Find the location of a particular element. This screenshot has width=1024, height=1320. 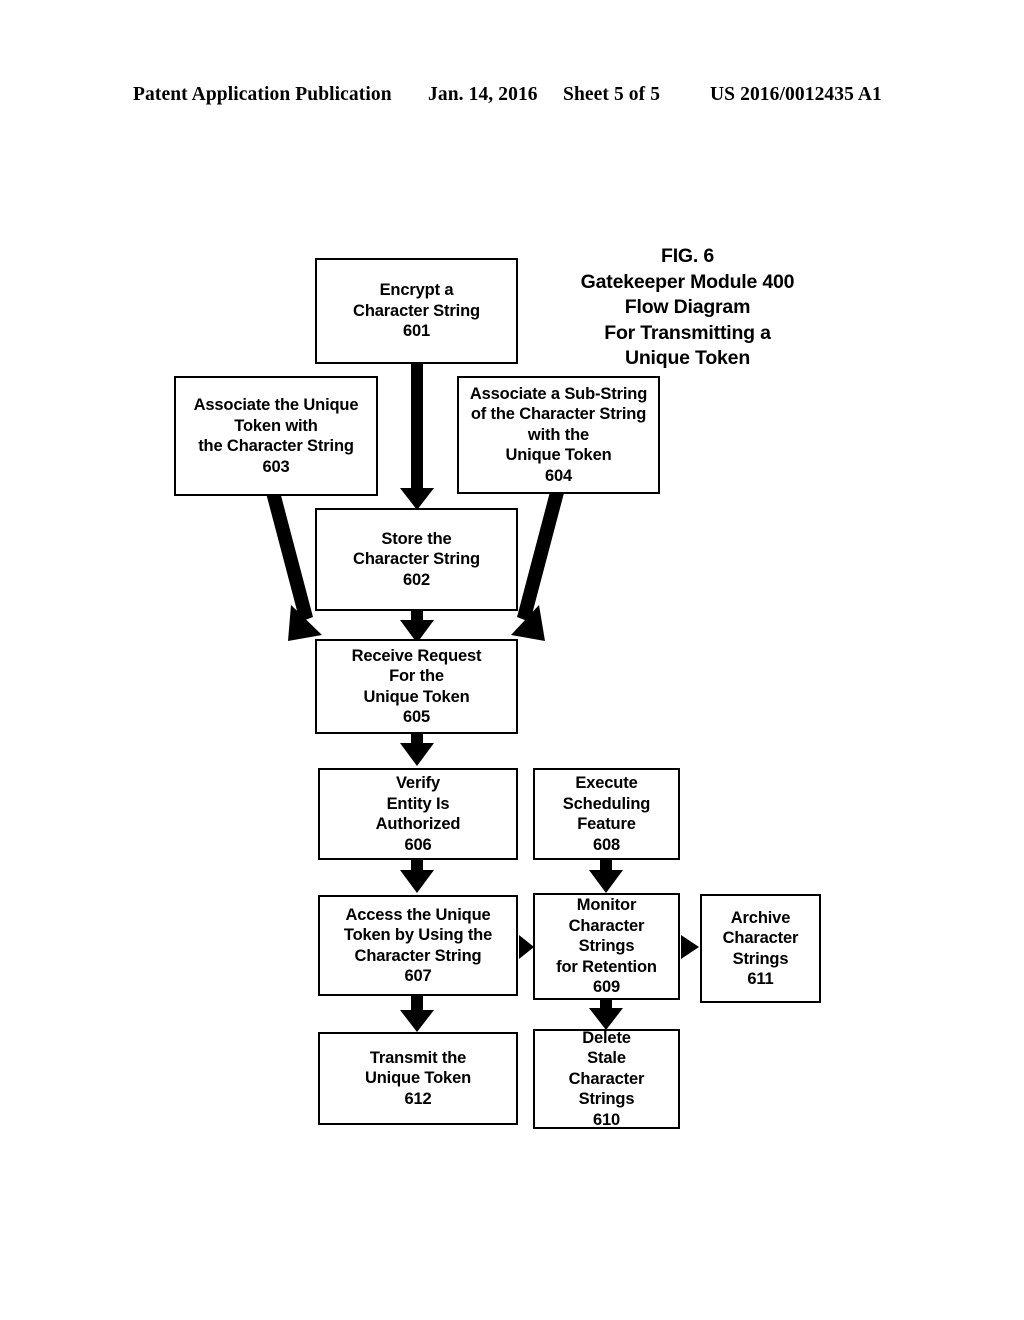

box-607-line-2: Token by Using the is located at coordinates (418, 935).